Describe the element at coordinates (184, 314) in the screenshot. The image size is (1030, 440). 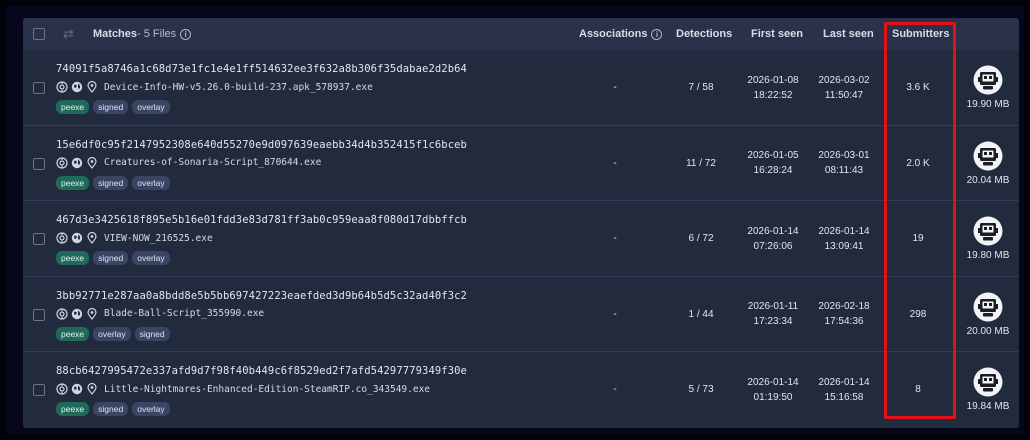
I see `file-name: Blade-Ball-Script_355990.exe` at that location.